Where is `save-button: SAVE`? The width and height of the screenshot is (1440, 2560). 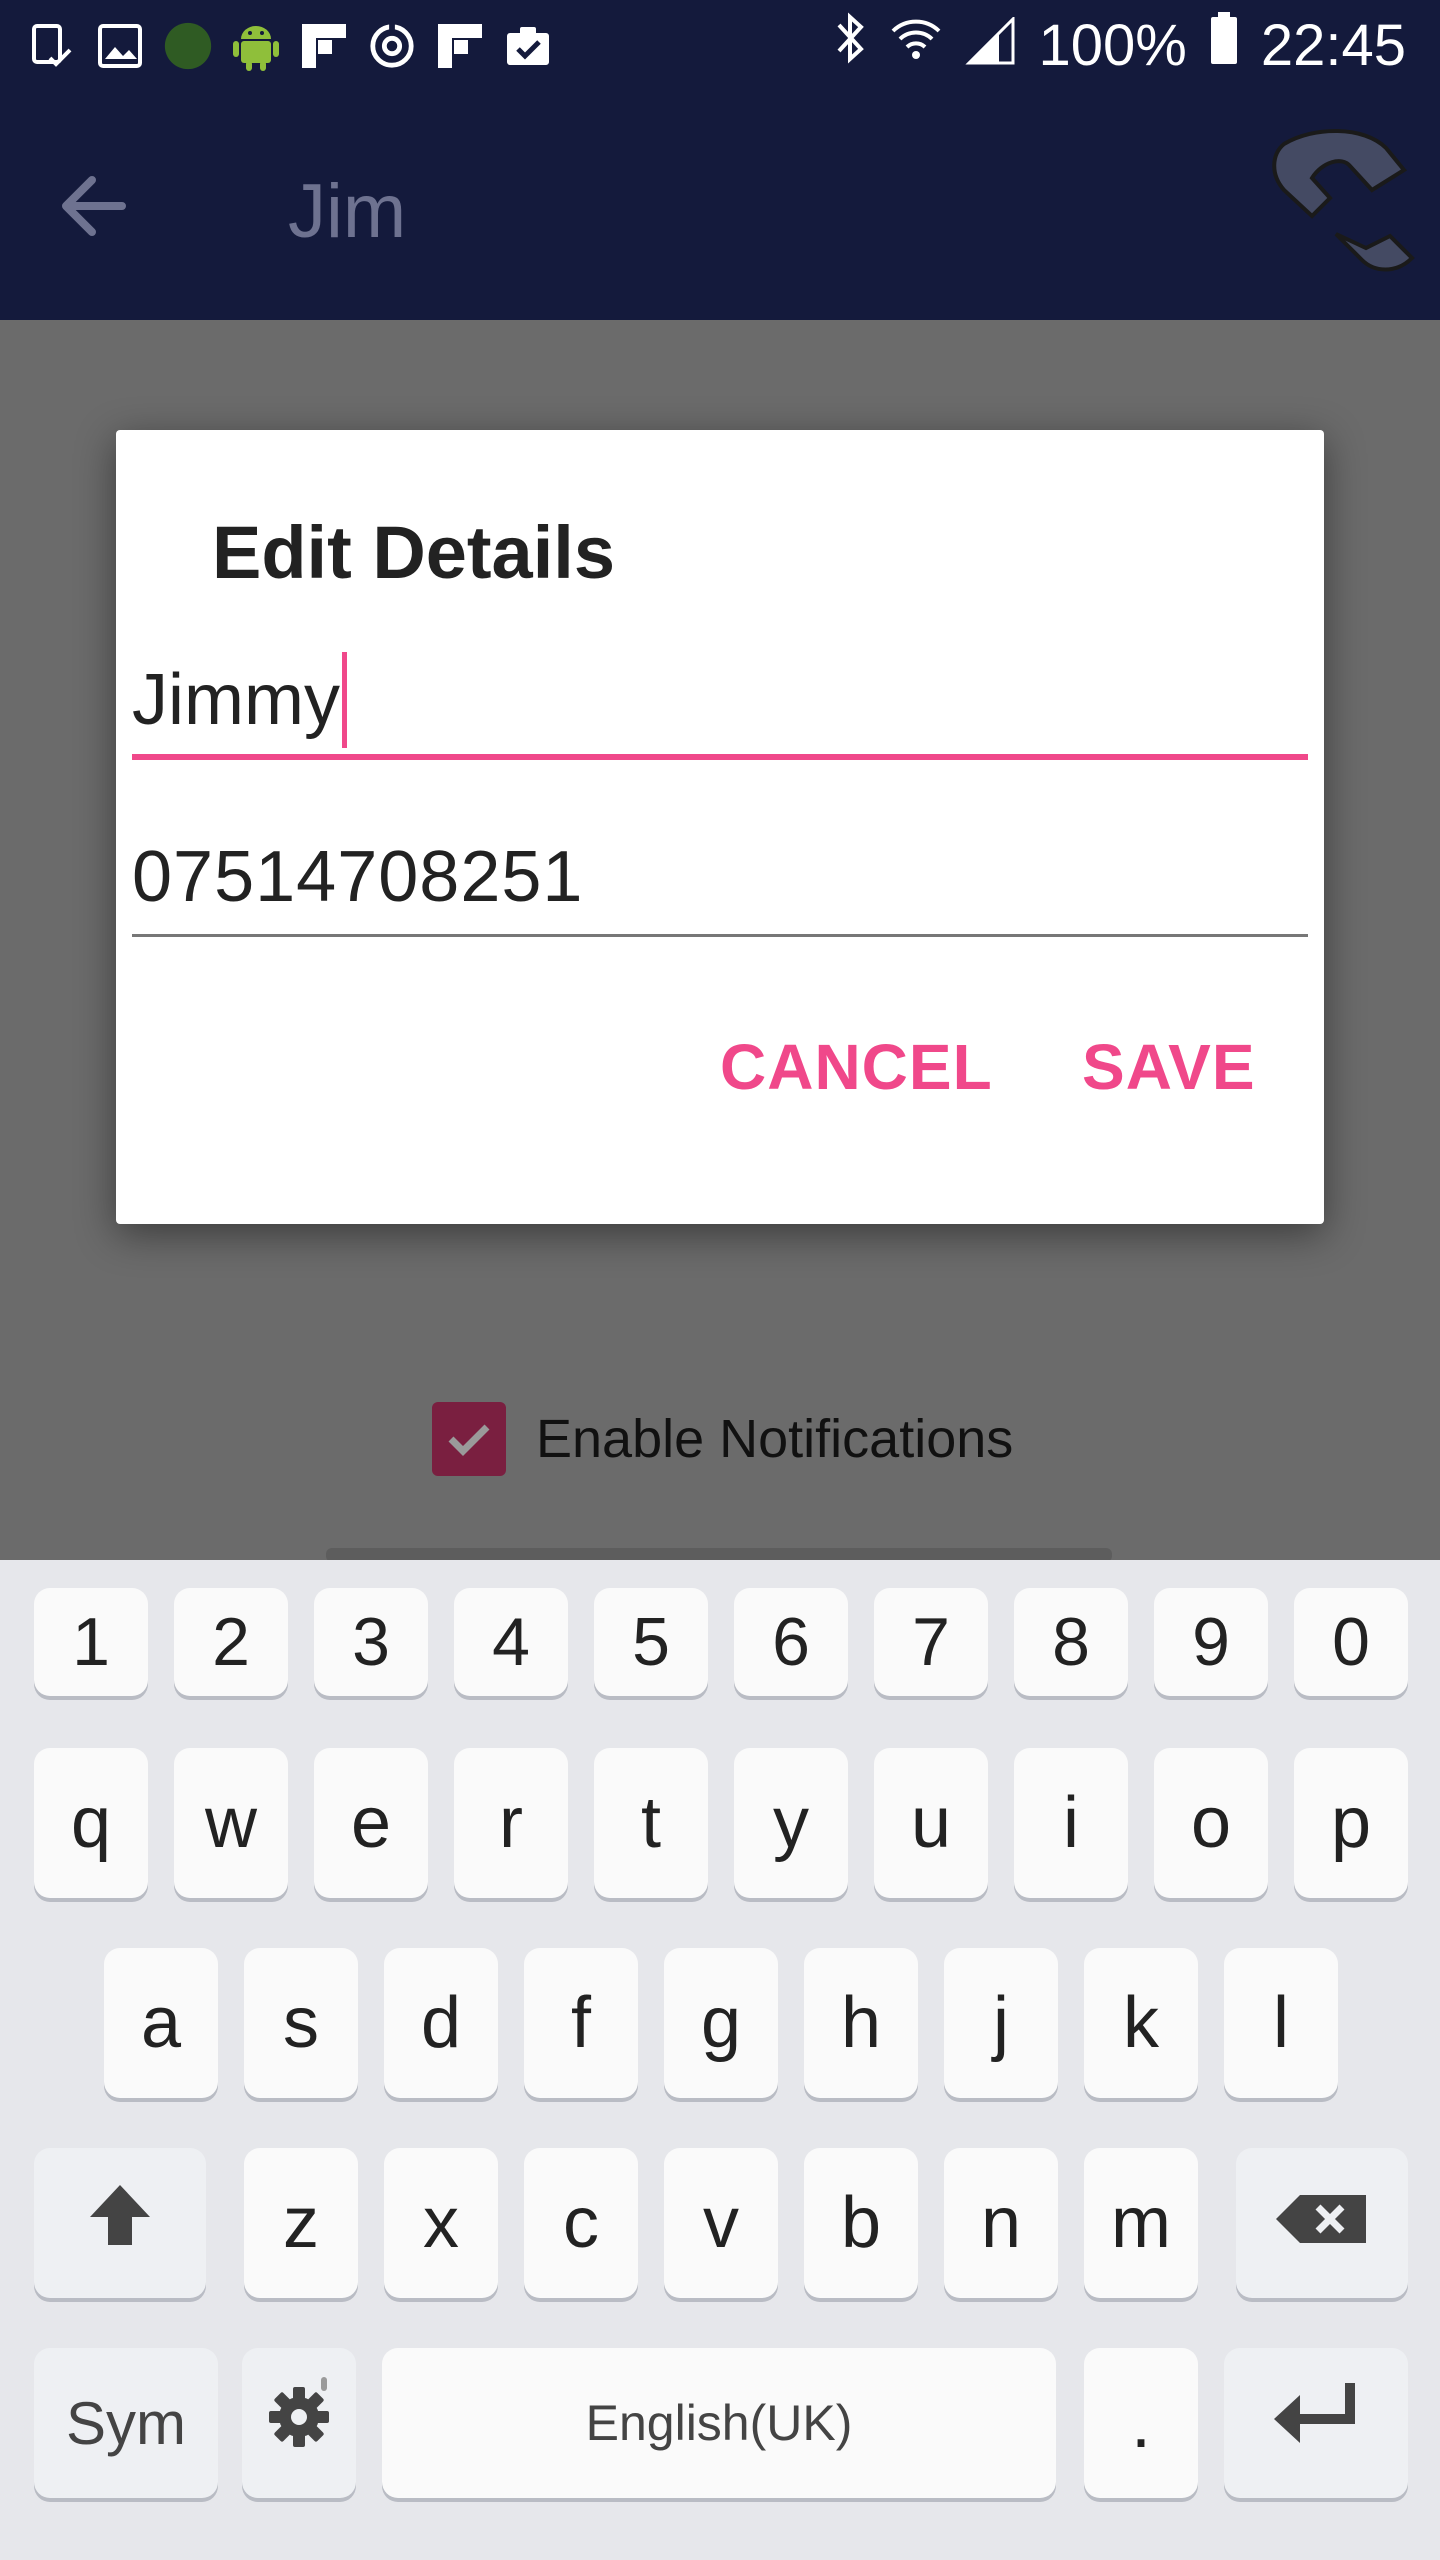 save-button: SAVE is located at coordinates (1169, 1067).